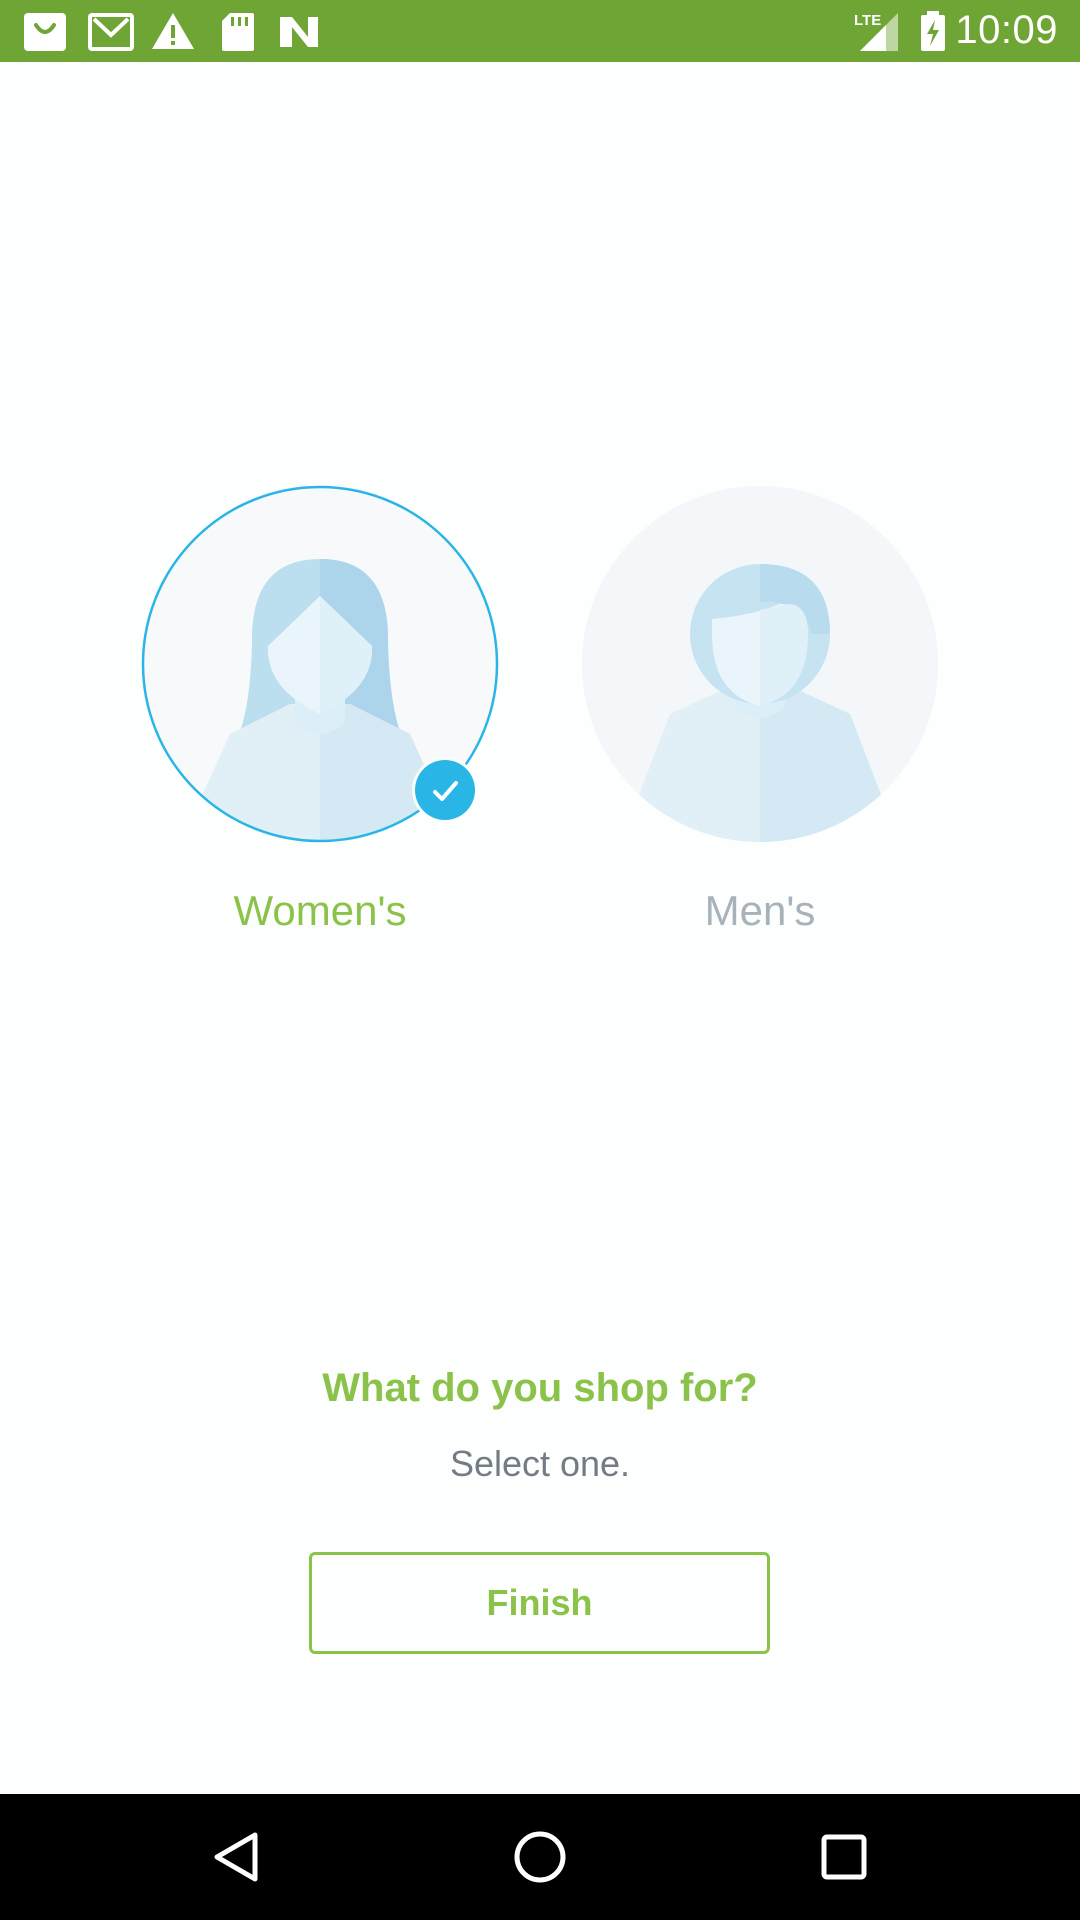 The width and height of the screenshot is (1080, 1920). What do you see at coordinates (111, 31) in the screenshot?
I see `gmail-icon` at bounding box center [111, 31].